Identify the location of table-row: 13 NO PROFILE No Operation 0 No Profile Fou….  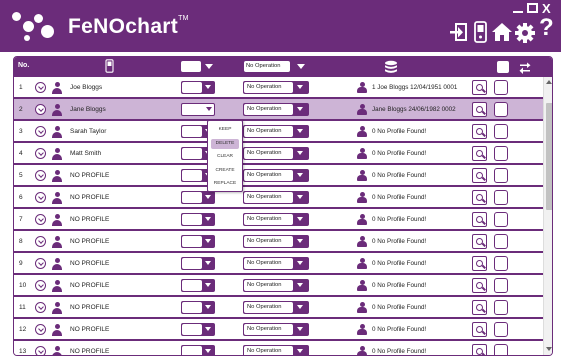
(278, 348).